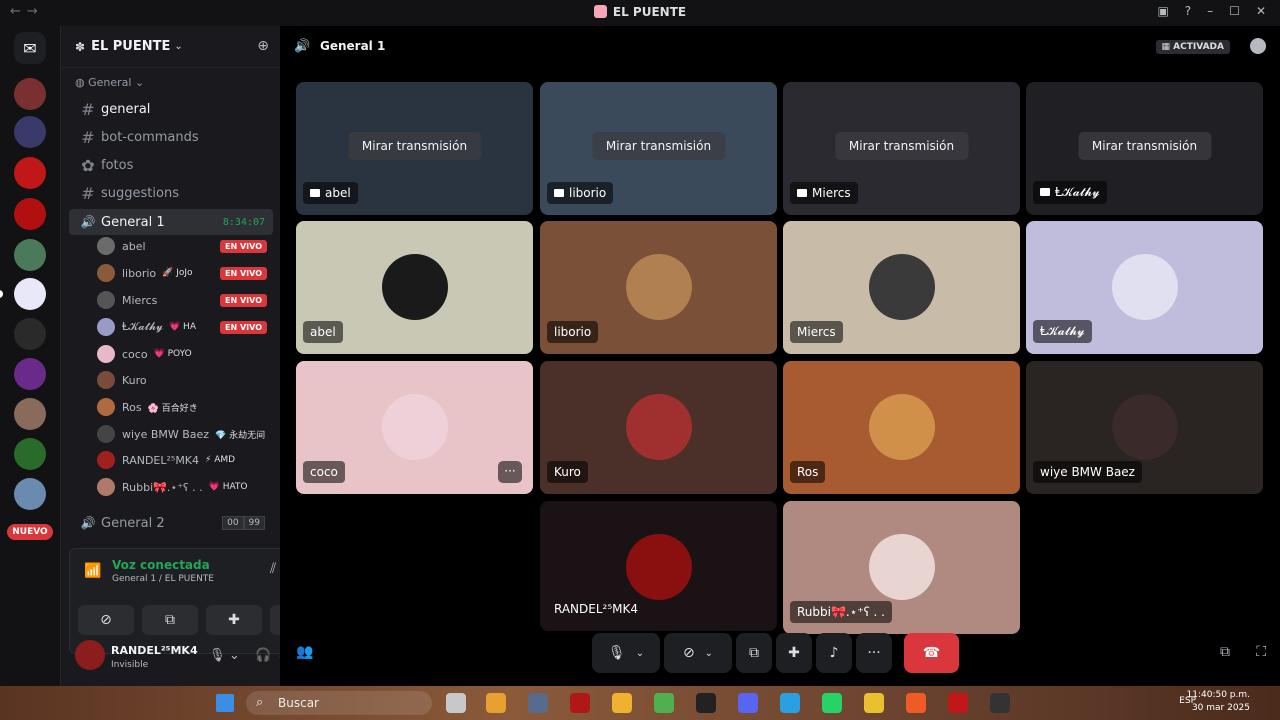 This screenshot has width=1280, height=720. Describe the element at coordinates (177, 273) in the screenshot. I see `member-tag: 🚀 JoJo` at that location.